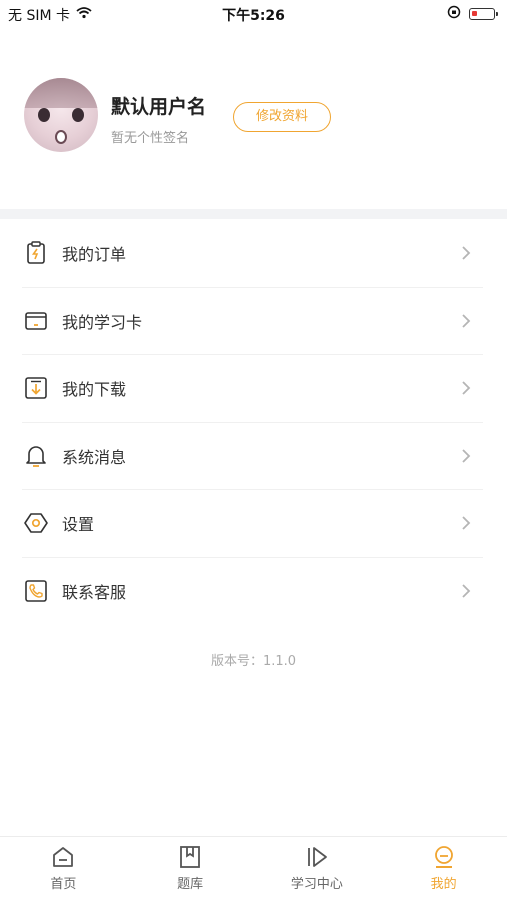 This screenshot has width=507, height=900. Describe the element at coordinates (252, 592) in the screenshot. I see `menu-item-customer-service: 联系客服` at that location.